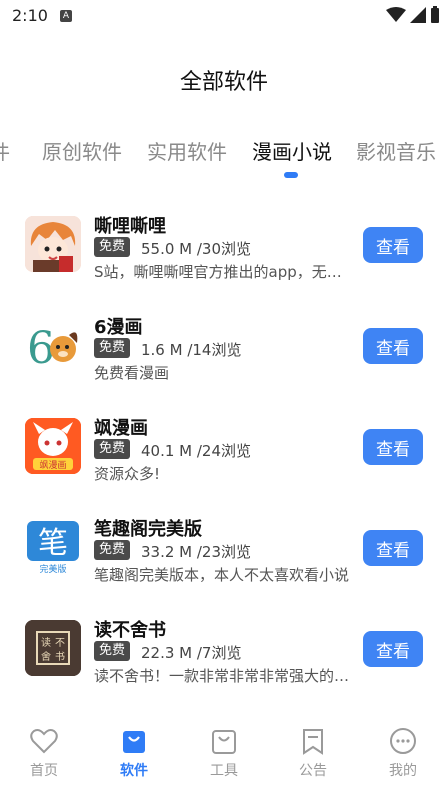 This screenshot has height=798, width=448. What do you see at coordinates (134, 742) in the screenshot?
I see `bag-icon` at bounding box center [134, 742].